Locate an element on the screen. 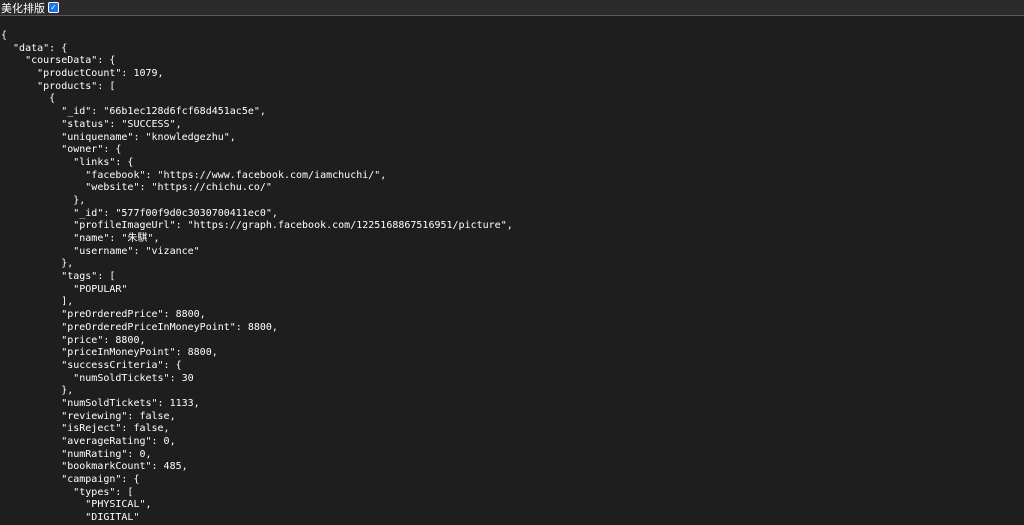 The width and height of the screenshot is (1024, 525). json-line: ], is located at coordinates (37, 302).